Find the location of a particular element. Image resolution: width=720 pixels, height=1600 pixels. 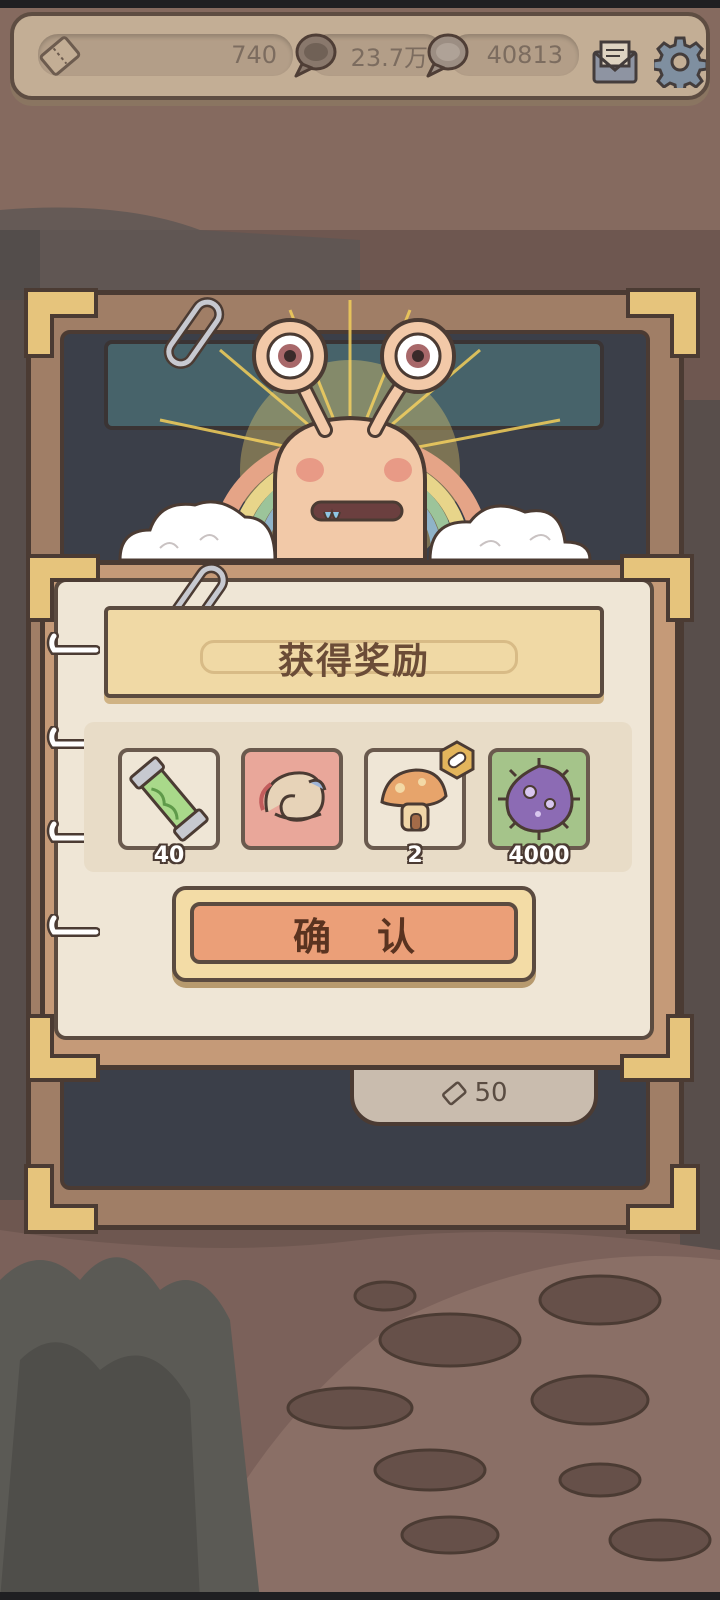

bubble-coin-icon is located at coordinates (315, 55).